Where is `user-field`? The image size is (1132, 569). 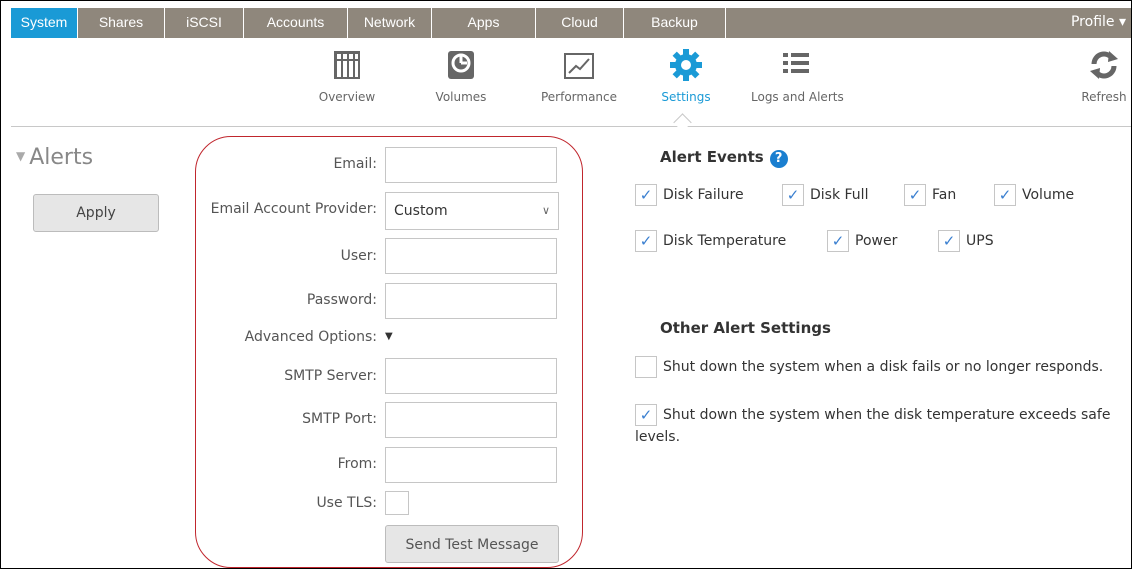
user-field is located at coordinates (471, 256).